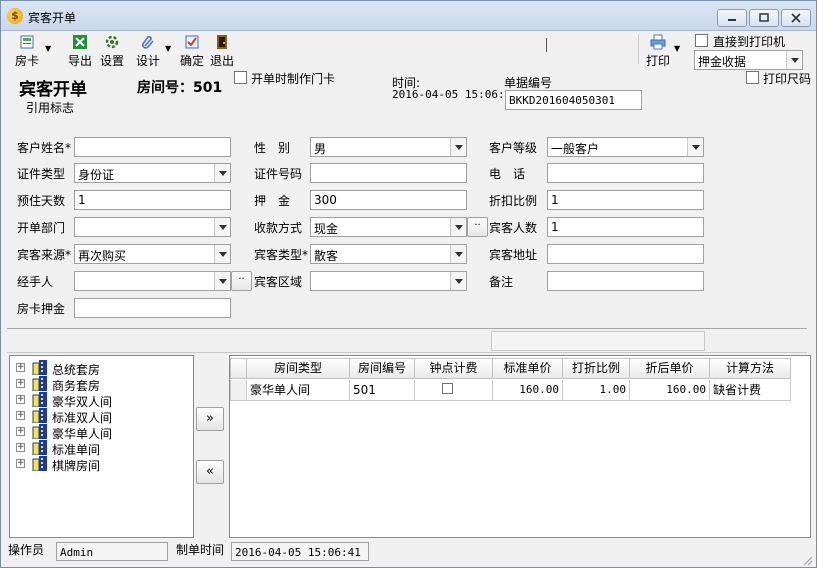  What do you see at coordinates (44, 148) in the screenshot?
I see `customer-name-label: 客户姓名*` at bounding box center [44, 148].